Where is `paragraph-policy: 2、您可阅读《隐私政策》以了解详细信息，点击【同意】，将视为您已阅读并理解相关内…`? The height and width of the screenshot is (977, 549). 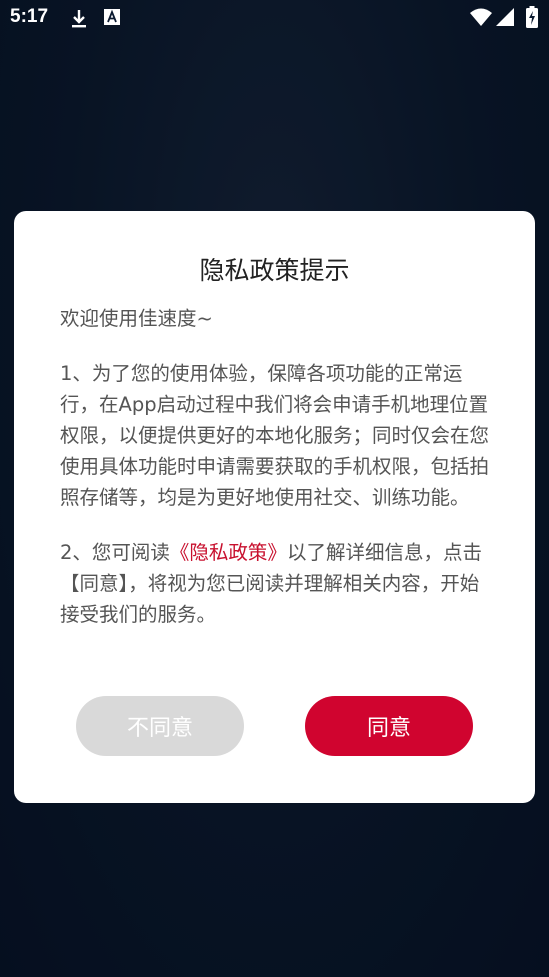 paragraph-policy: 2、您可阅读《隐私政策》以了解详细信息，点击【同意】，将视为您已阅读并理解相关内… is located at coordinates (276, 583).